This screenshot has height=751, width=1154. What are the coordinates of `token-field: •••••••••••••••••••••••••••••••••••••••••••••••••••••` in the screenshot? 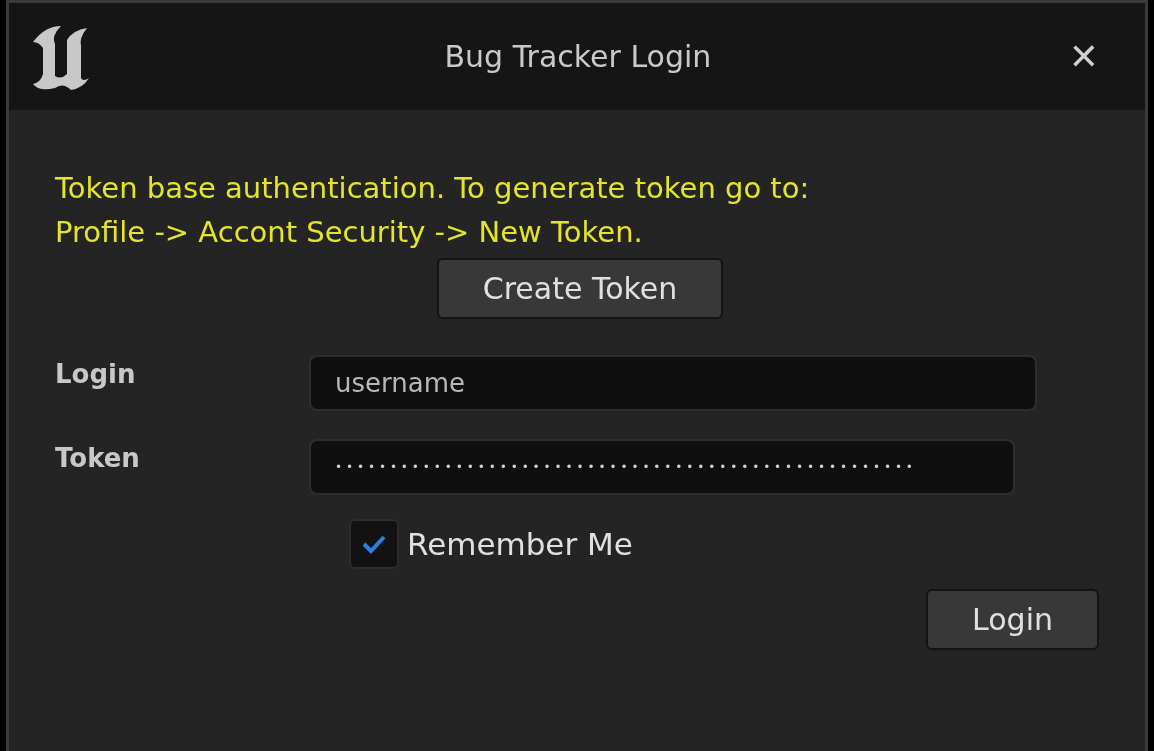 It's located at (662, 467).